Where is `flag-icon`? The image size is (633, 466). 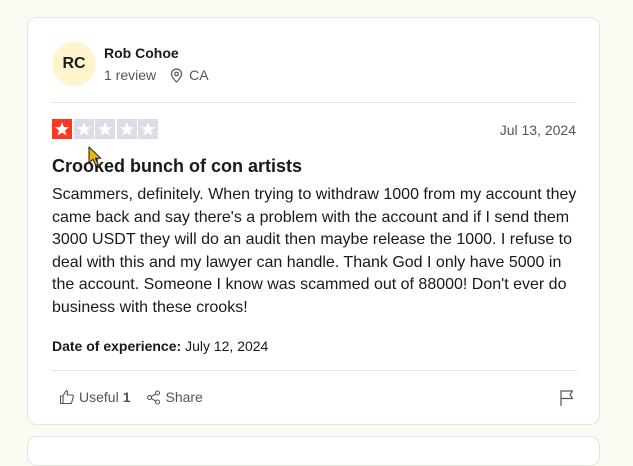 flag-icon is located at coordinates (567, 398).